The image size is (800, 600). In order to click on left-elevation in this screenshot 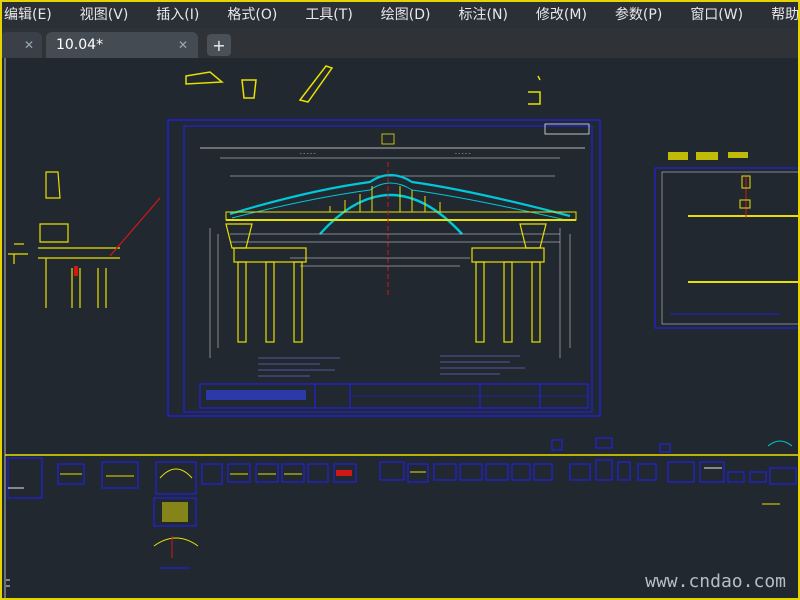, I will do `click(64, 239)`.